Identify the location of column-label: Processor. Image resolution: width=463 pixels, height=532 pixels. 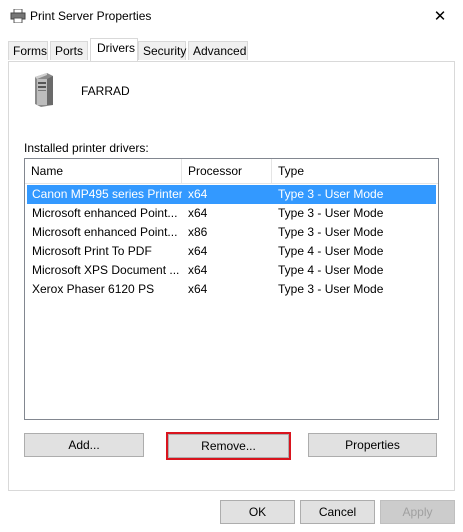
(215, 171).